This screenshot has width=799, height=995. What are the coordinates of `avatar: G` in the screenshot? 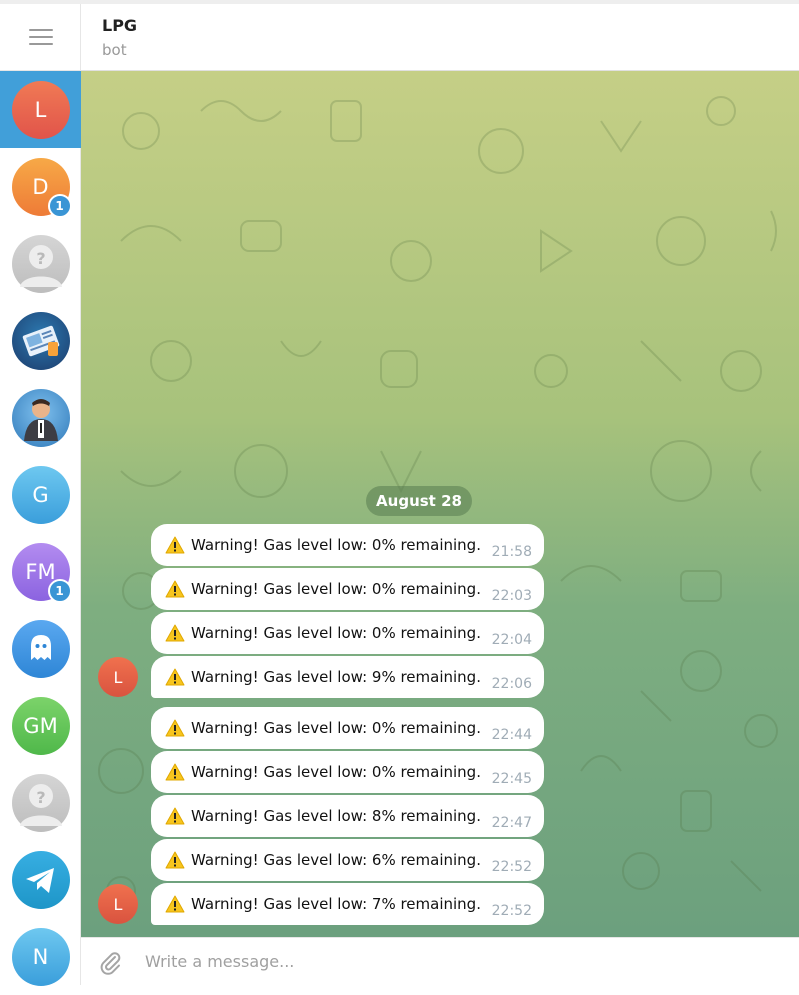 It's located at (40, 494).